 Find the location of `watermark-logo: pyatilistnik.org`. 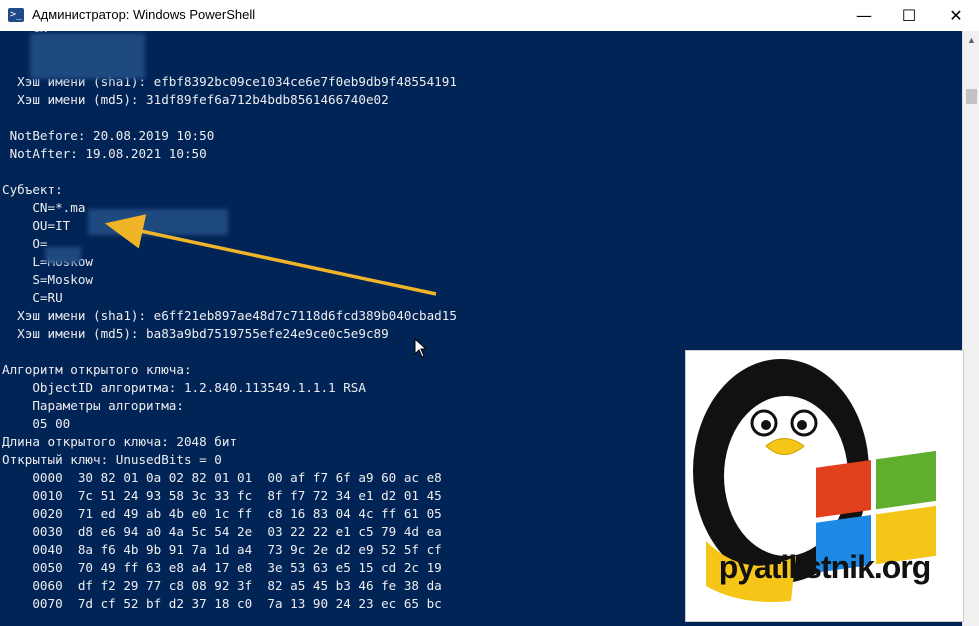

watermark-logo: pyatilistnik.org is located at coordinates (824, 486).